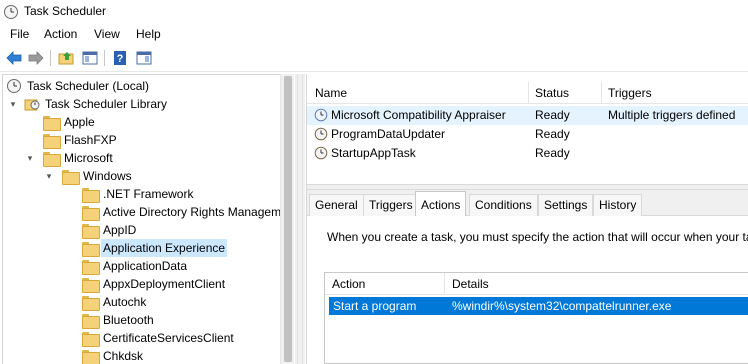 The height and width of the screenshot is (364, 748). What do you see at coordinates (562, 306) in the screenshot?
I see `action-details: %windir%\system32\compattelrunner.exe` at bounding box center [562, 306].